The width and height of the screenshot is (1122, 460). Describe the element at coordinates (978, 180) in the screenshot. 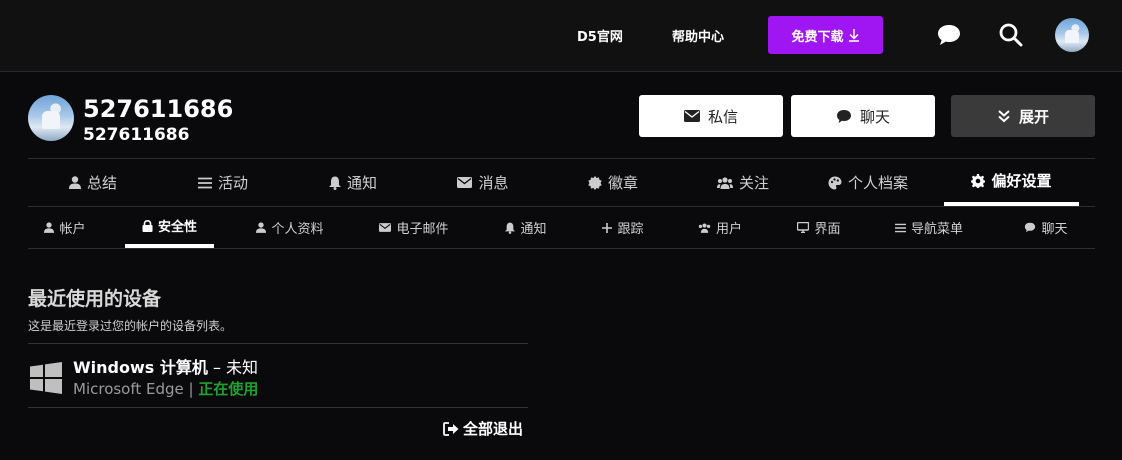

I see `gear-icon` at that location.